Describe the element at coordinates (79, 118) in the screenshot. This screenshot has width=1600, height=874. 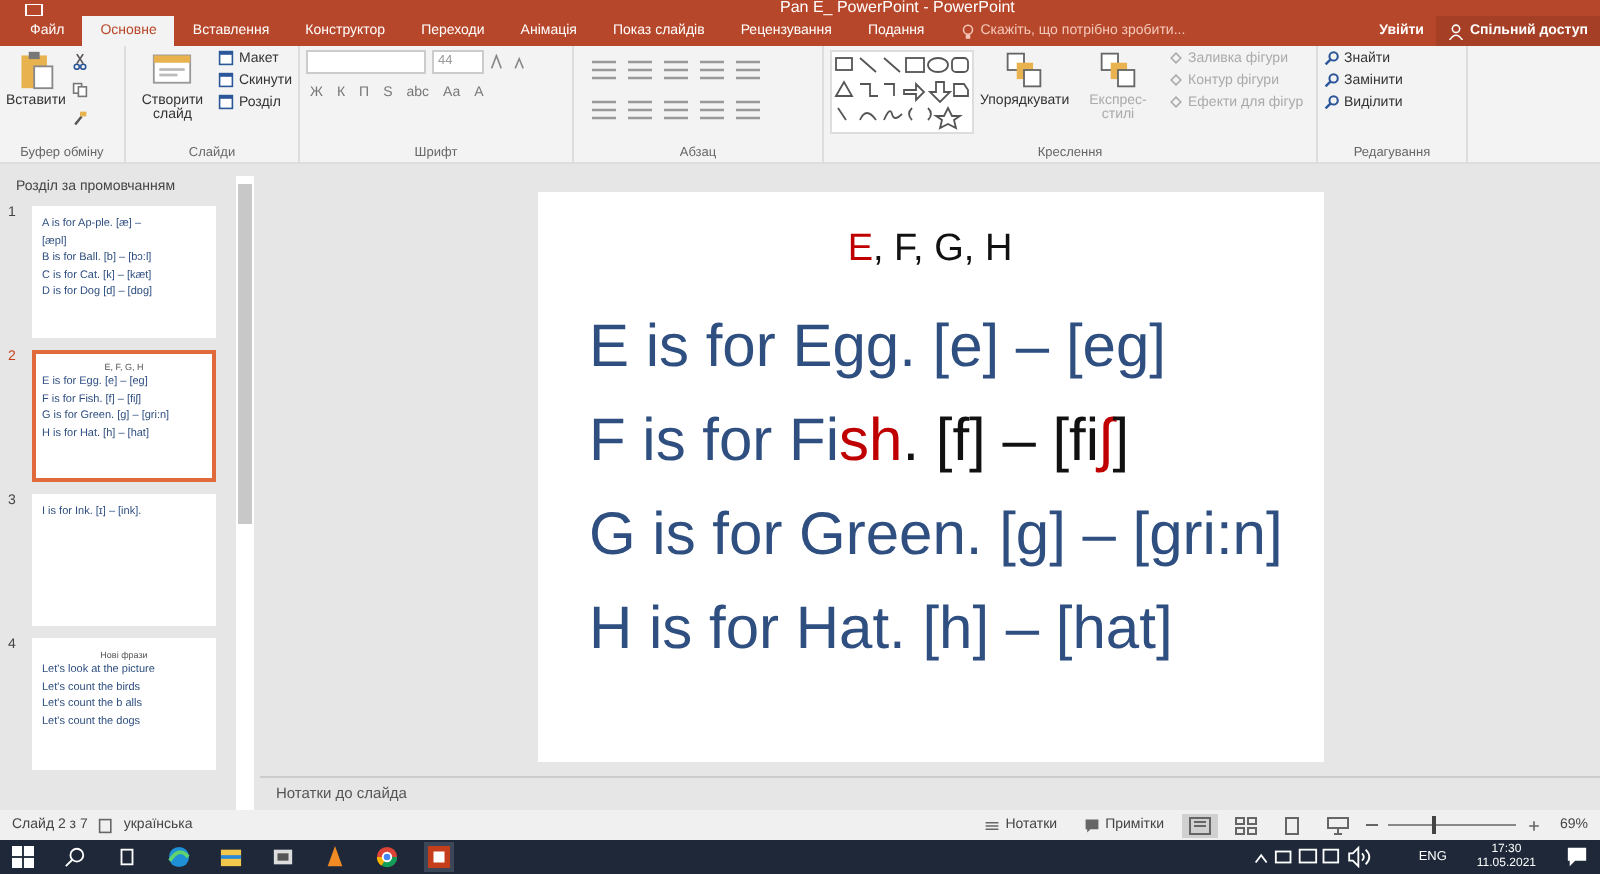
I see `brush-icon` at that location.